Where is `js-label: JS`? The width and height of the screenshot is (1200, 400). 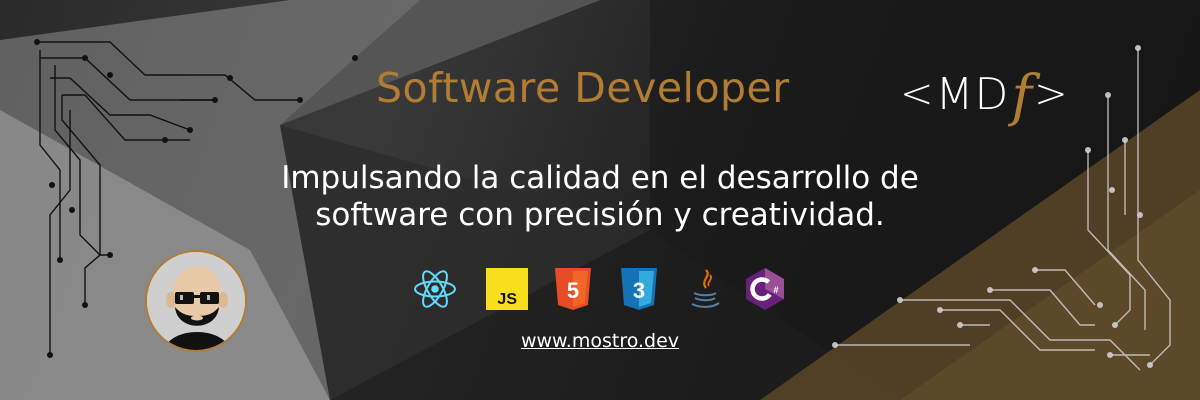 js-label: JS is located at coordinates (507, 299).